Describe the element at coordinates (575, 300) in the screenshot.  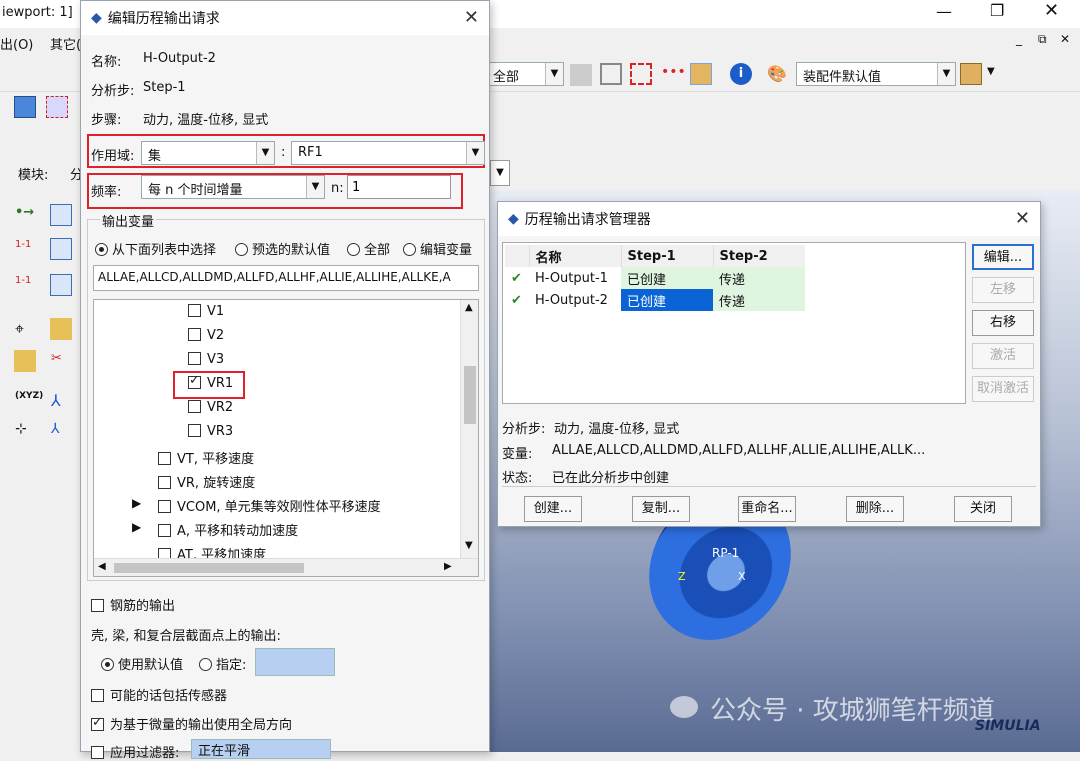
I see `row-name: H-Output-2` at that location.